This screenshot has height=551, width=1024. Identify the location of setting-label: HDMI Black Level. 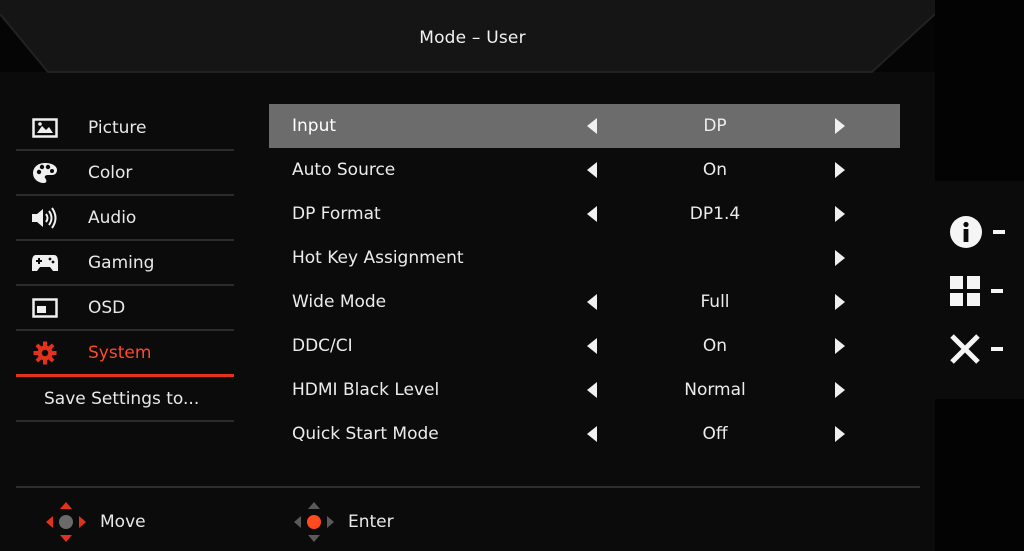
(366, 390).